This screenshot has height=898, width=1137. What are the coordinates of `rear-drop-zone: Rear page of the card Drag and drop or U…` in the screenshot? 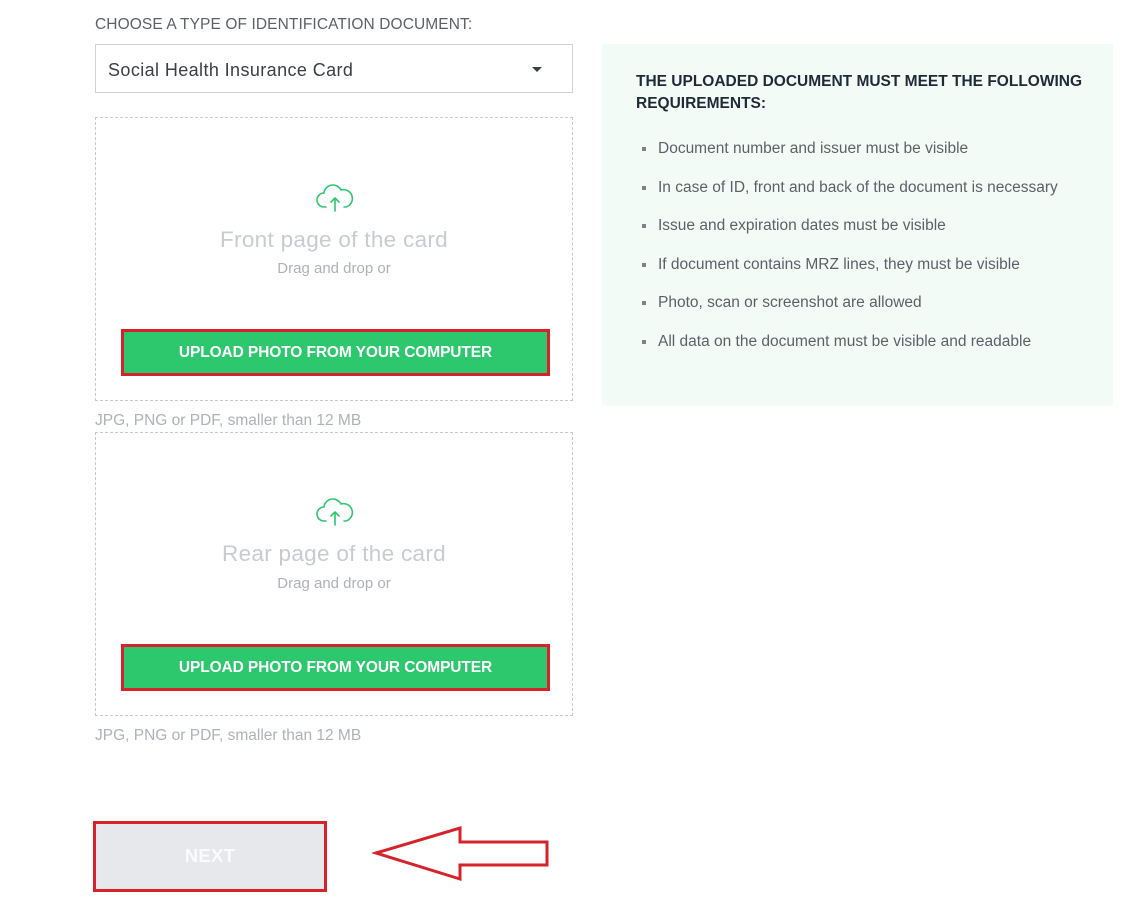 It's located at (334, 574).